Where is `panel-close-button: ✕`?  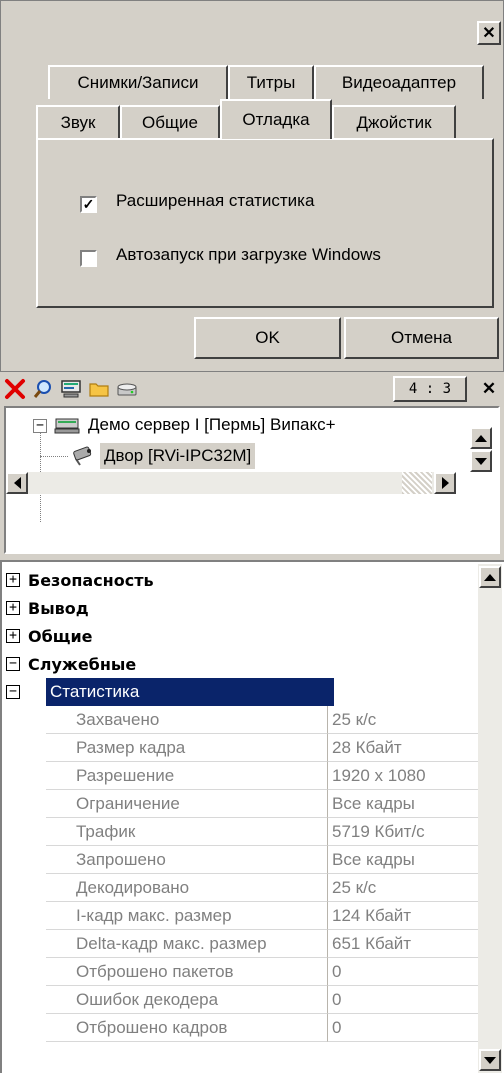 panel-close-button: ✕ is located at coordinates (489, 389).